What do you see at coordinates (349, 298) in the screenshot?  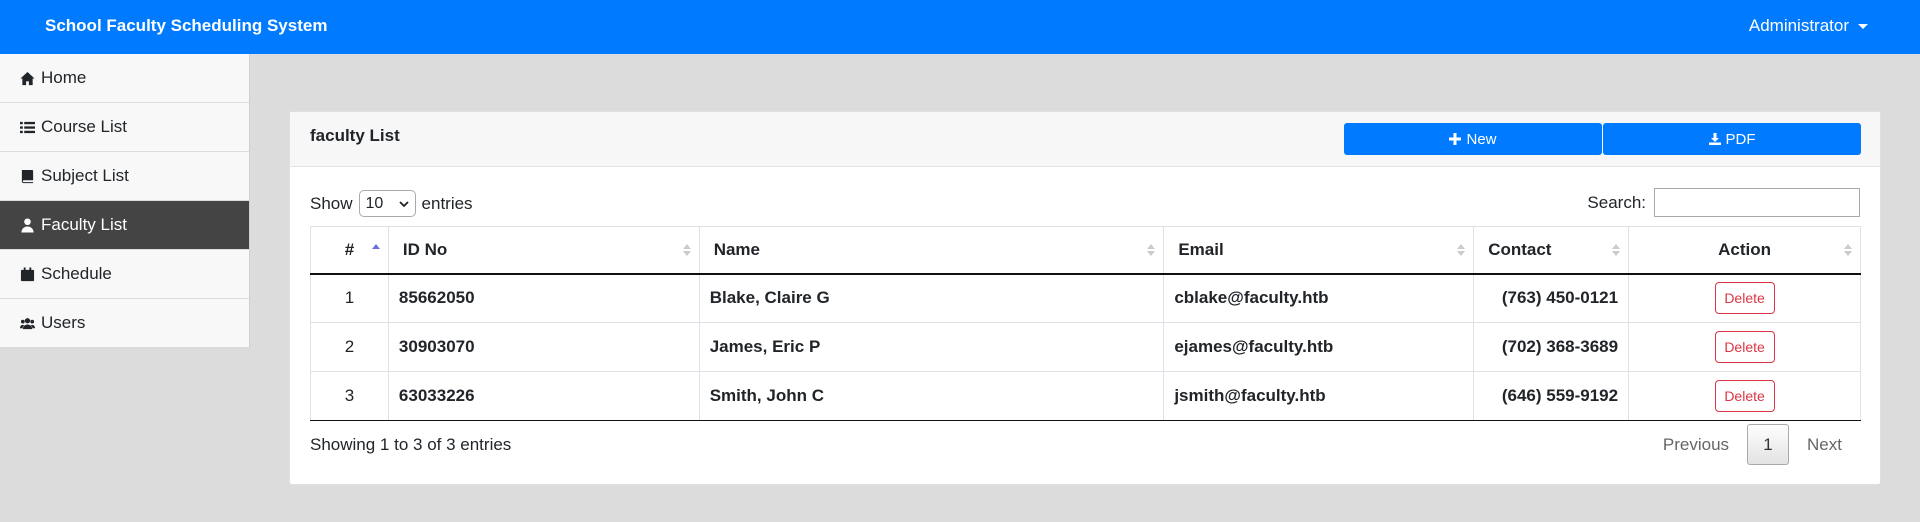 I see `cell-number: 1` at bounding box center [349, 298].